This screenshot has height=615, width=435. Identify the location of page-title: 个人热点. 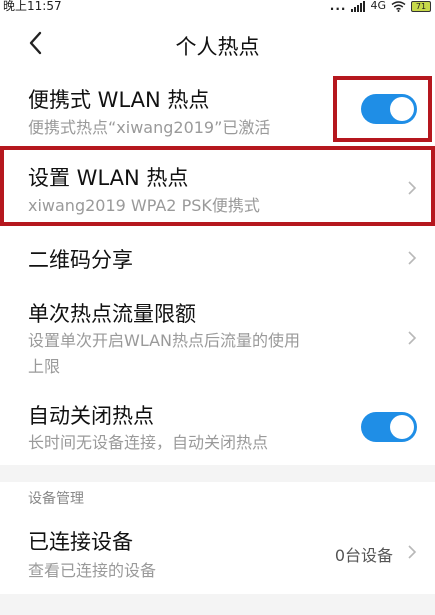
(217, 47).